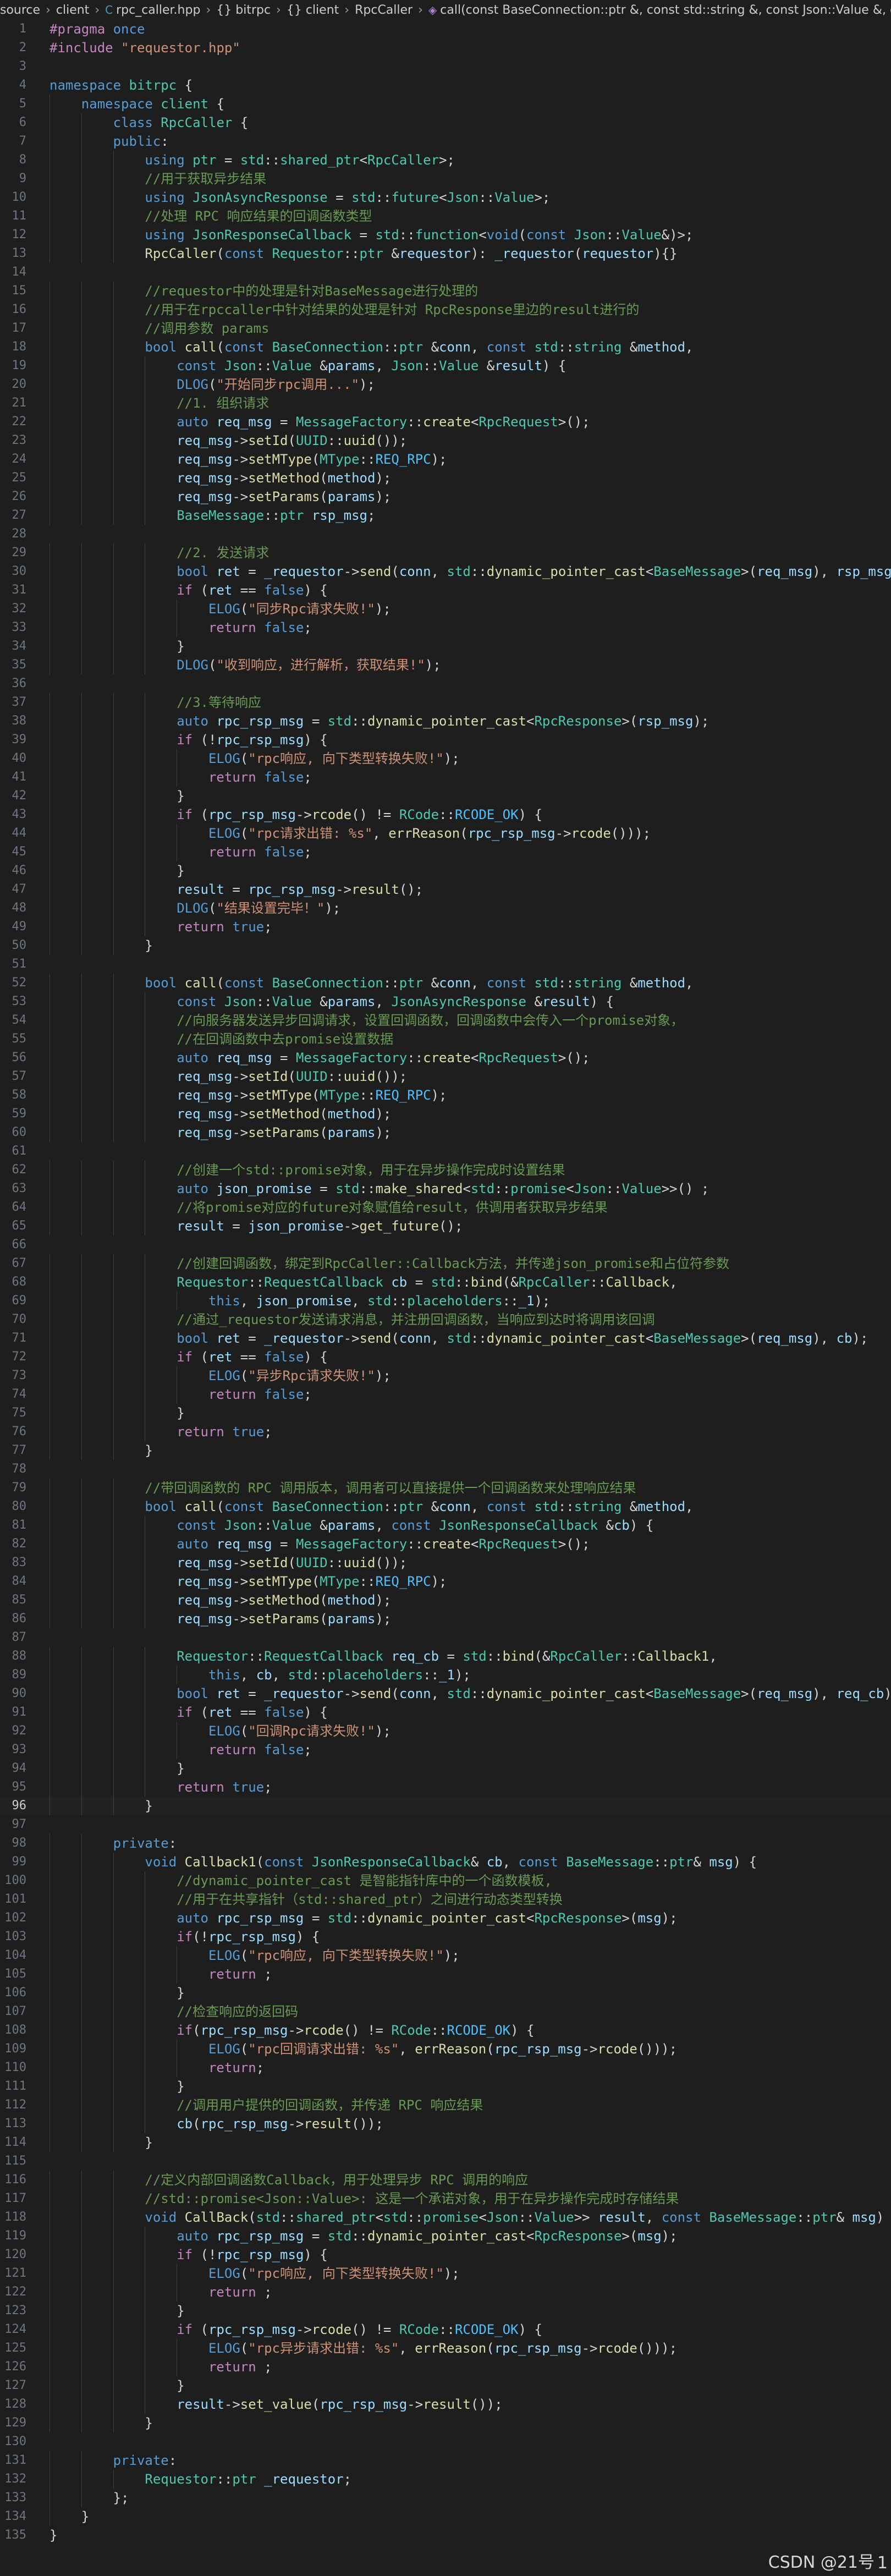 The height and width of the screenshot is (2576, 891). Describe the element at coordinates (446, 1039) in the screenshot. I see `code-line: 55 //在回调函数中去promise设置数据` at that location.